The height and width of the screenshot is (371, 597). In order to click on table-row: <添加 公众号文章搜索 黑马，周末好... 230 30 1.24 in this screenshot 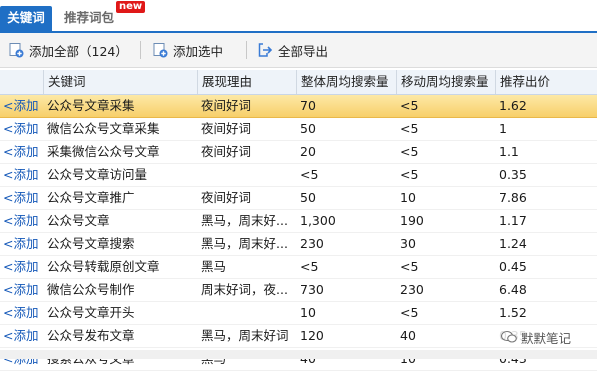, I will do `click(298, 244)`.